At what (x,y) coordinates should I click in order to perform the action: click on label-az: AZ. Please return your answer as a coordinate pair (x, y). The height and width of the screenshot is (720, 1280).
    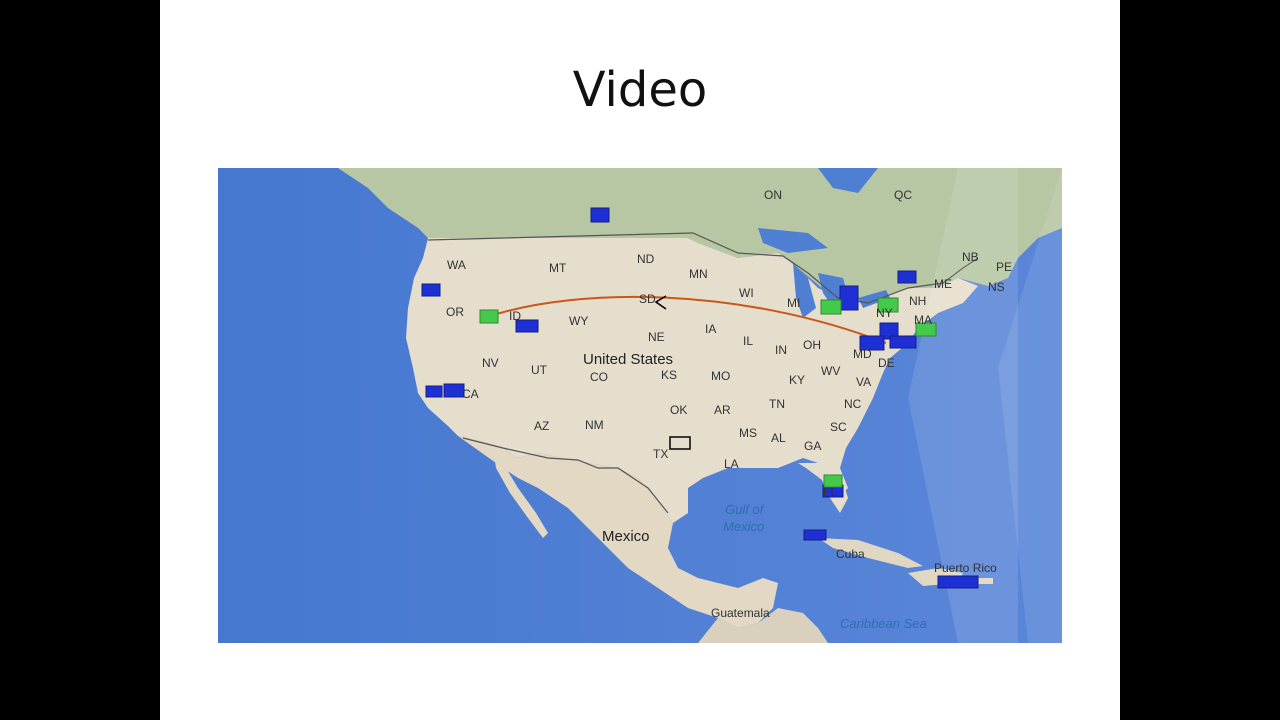
    Looking at the image, I should click on (541, 426).